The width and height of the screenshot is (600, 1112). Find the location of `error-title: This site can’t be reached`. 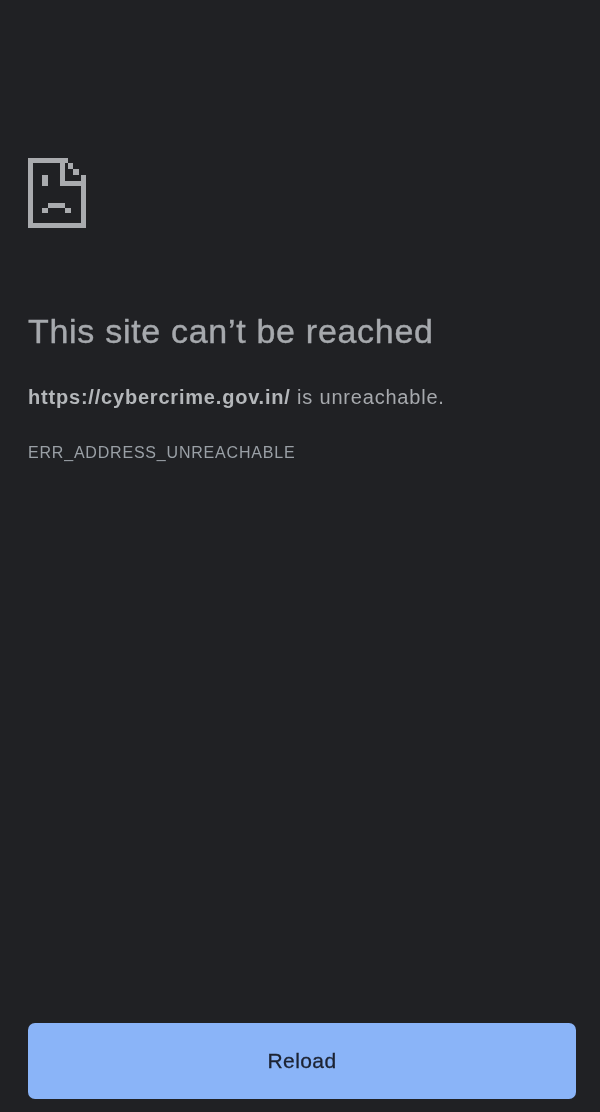

error-title: This site can’t be reached is located at coordinates (231, 331).